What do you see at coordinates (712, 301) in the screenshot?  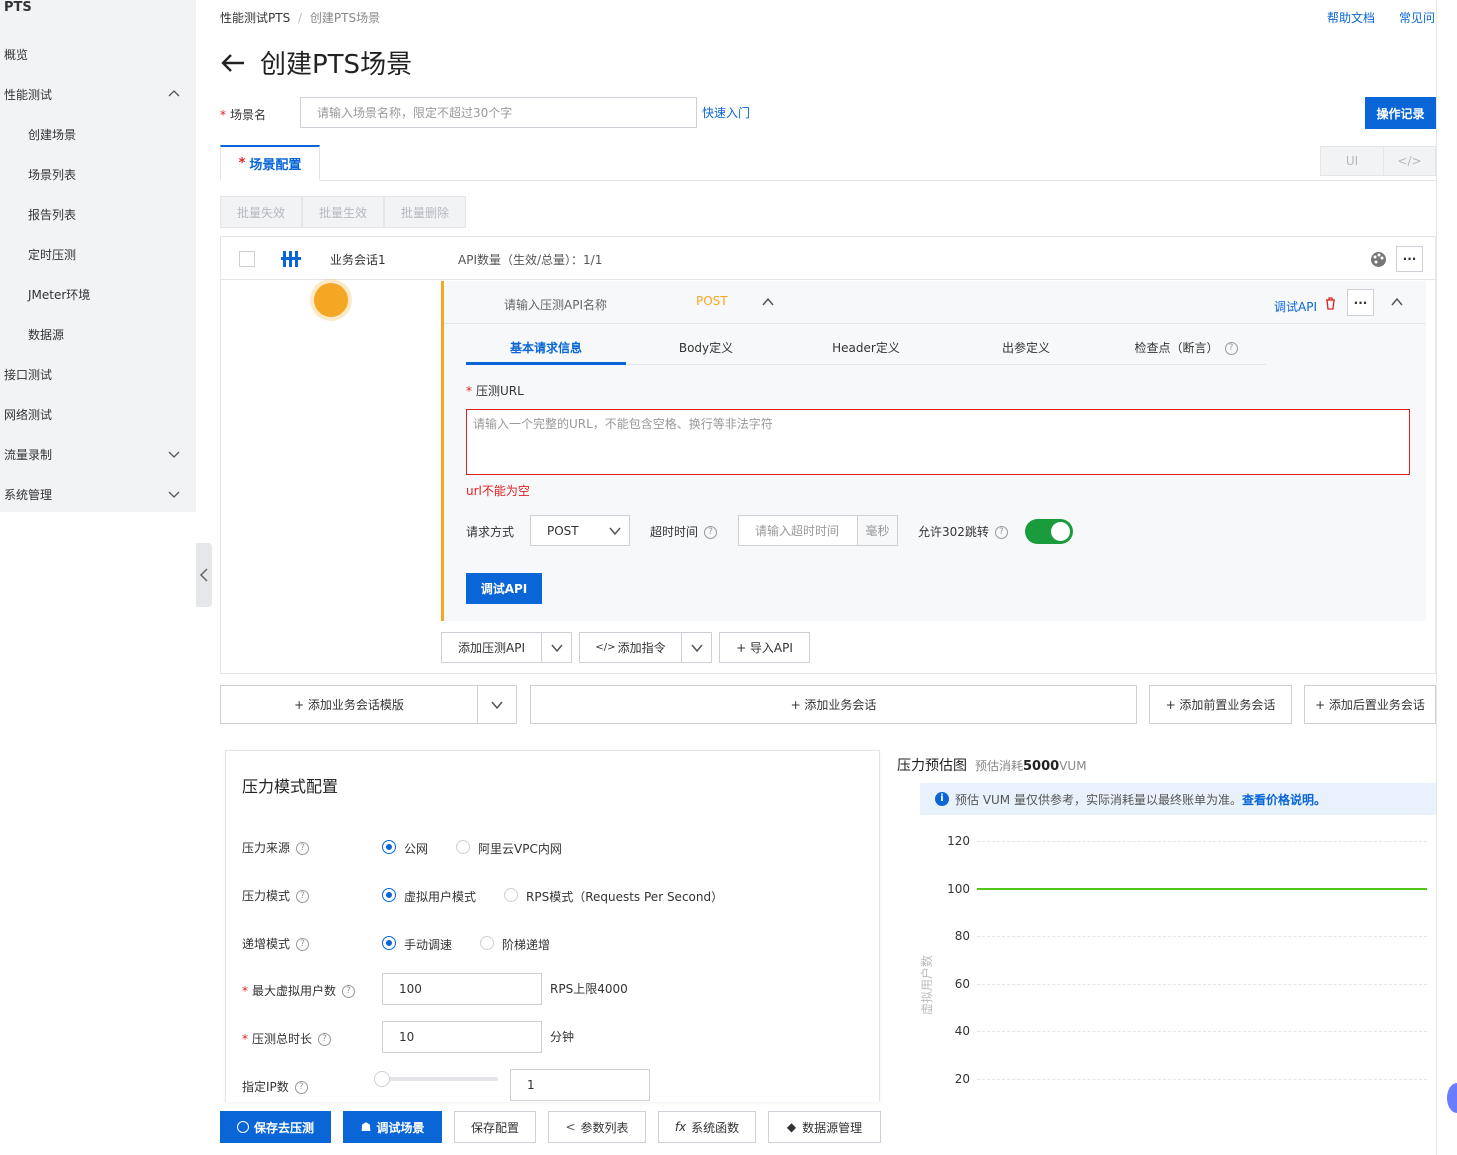 I see `api-method-badge: POST` at bounding box center [712, 301].